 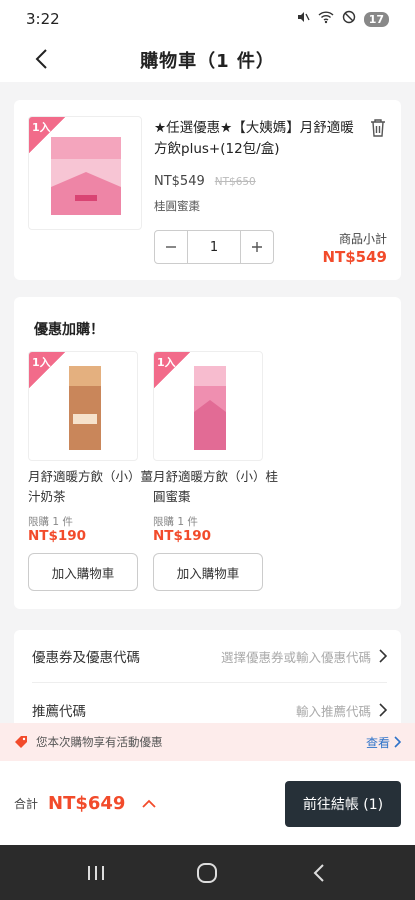 What do you see at coordinates (209, 656) in the screenshot?
I see `coupon-row: 優惠券及優惠代碼 選擇優惠券或輸入優惠代碼` at bounding box center [209, 656].